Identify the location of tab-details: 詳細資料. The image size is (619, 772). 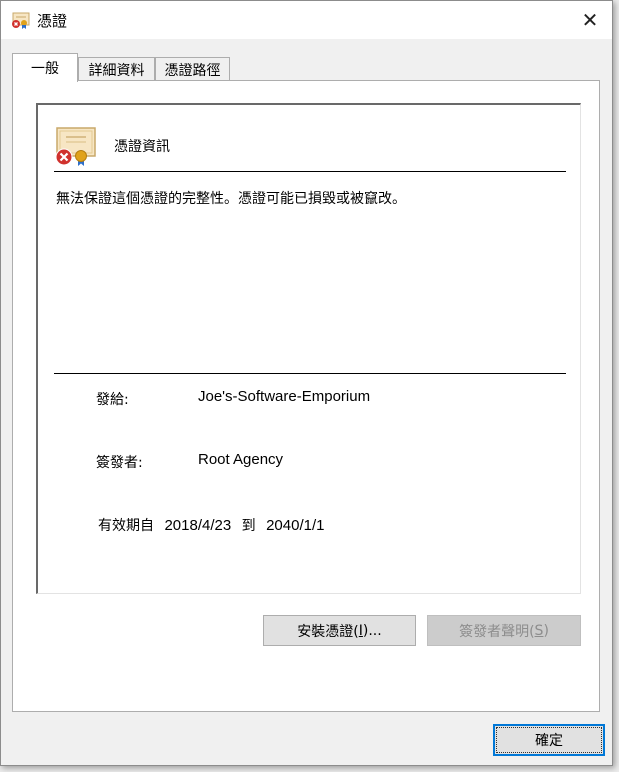
(116, 69).